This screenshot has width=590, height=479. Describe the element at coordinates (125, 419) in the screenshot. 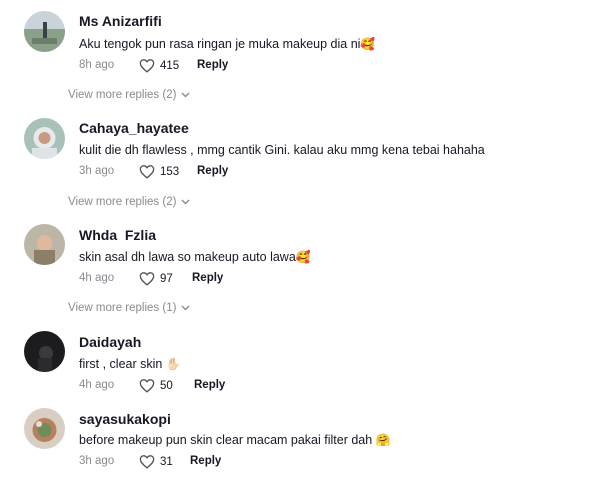

I see `username: sayasukakopi` at that location.